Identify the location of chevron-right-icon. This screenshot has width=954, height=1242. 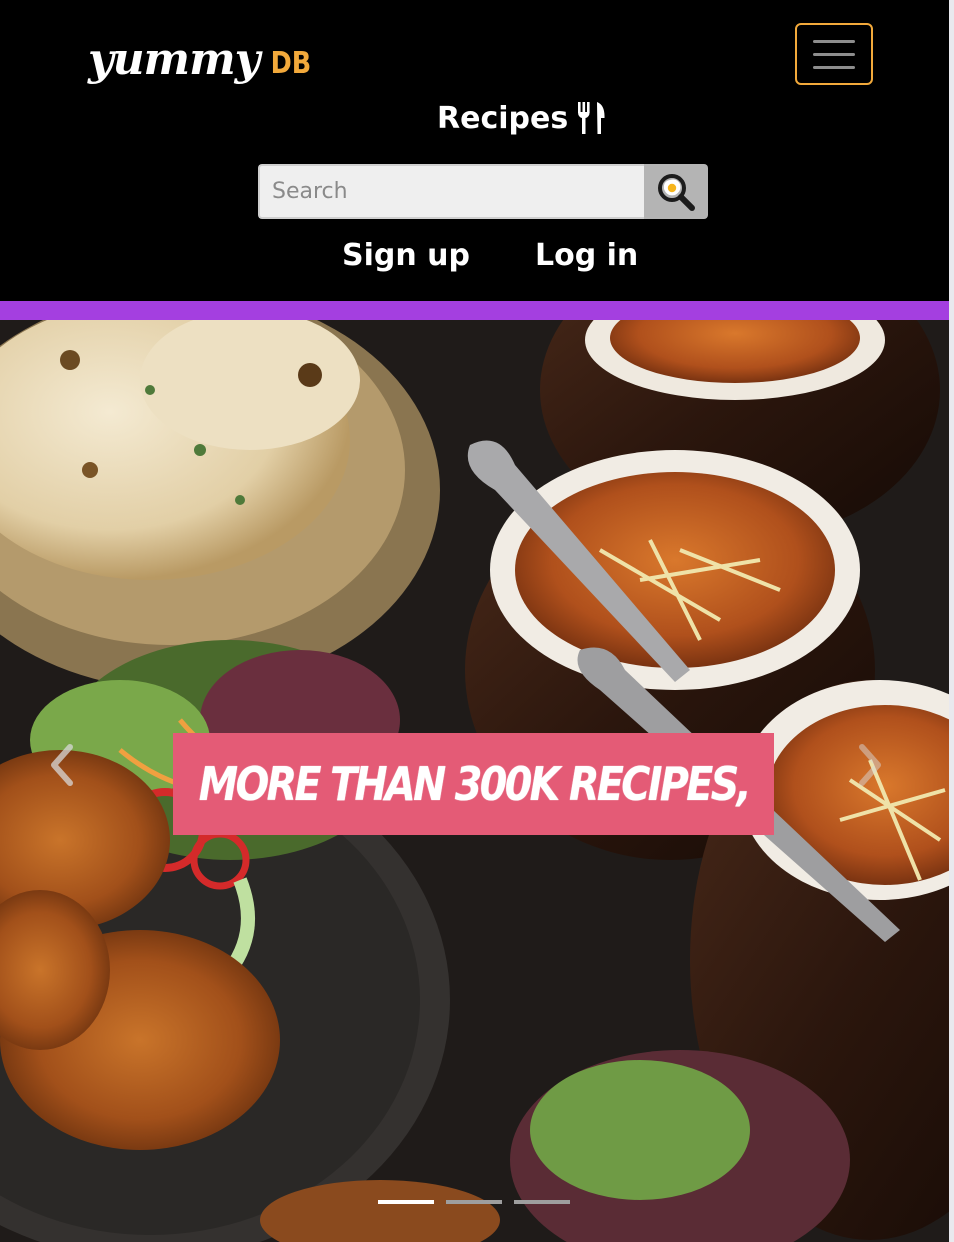
(870, 765).